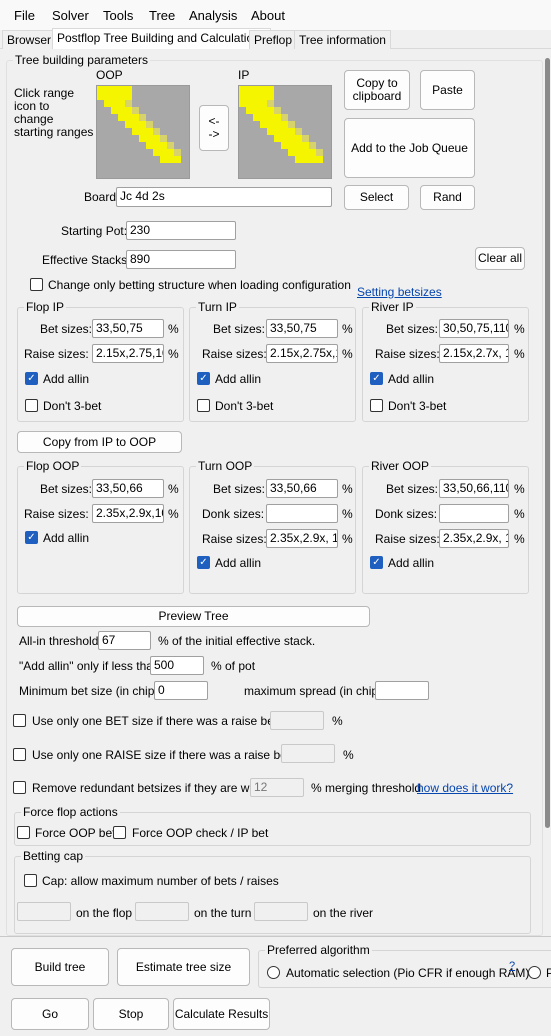 This screenshot has width=551, height=1036. I want to click on river-oop-allin-checkbox: ✓, so click(376, 562).